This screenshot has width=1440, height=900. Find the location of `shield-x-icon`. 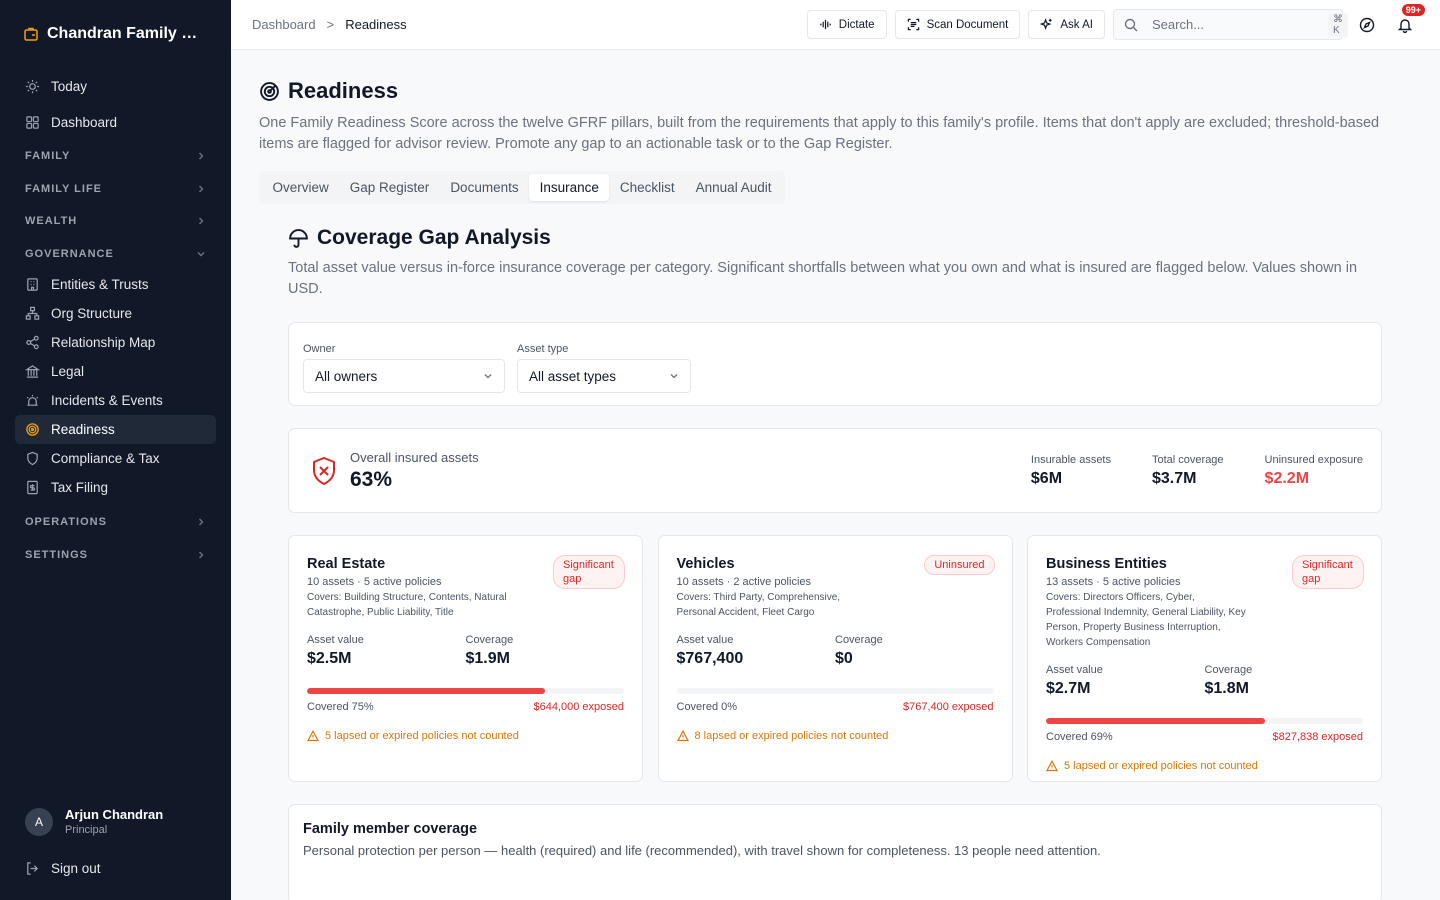

shield-x-icon is located at coordinates (324, 471).